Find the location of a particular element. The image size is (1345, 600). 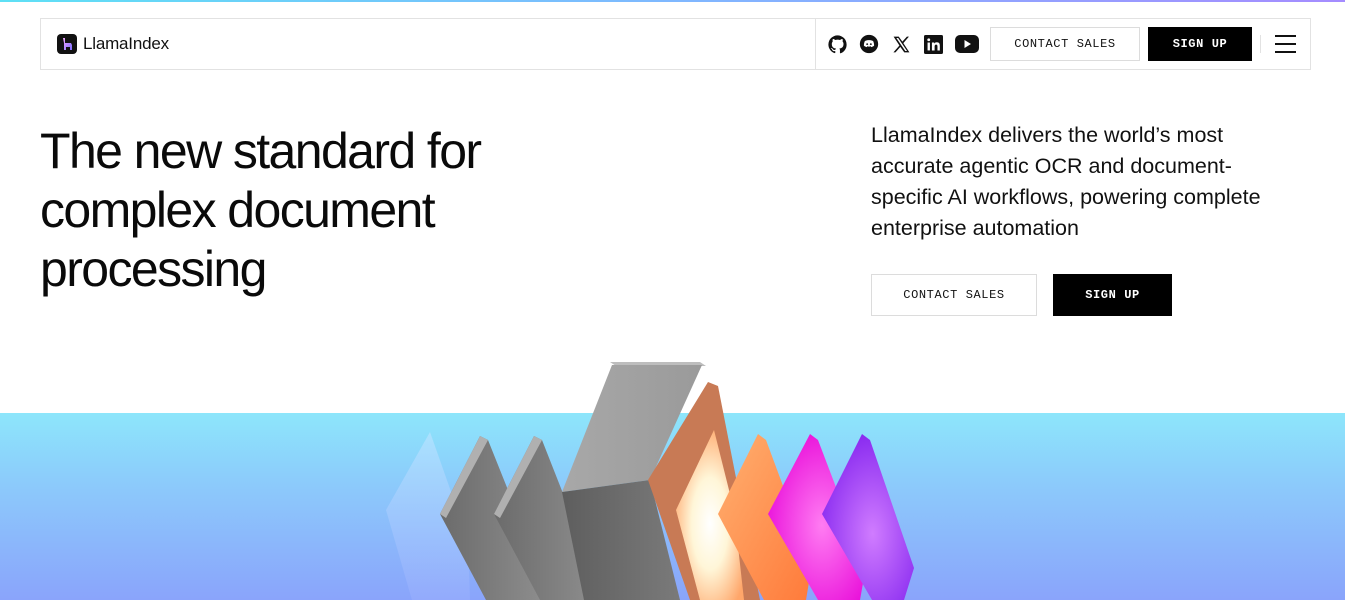

description-line: specific AI workflows, powering complete is located at coordinates (1066, 197).